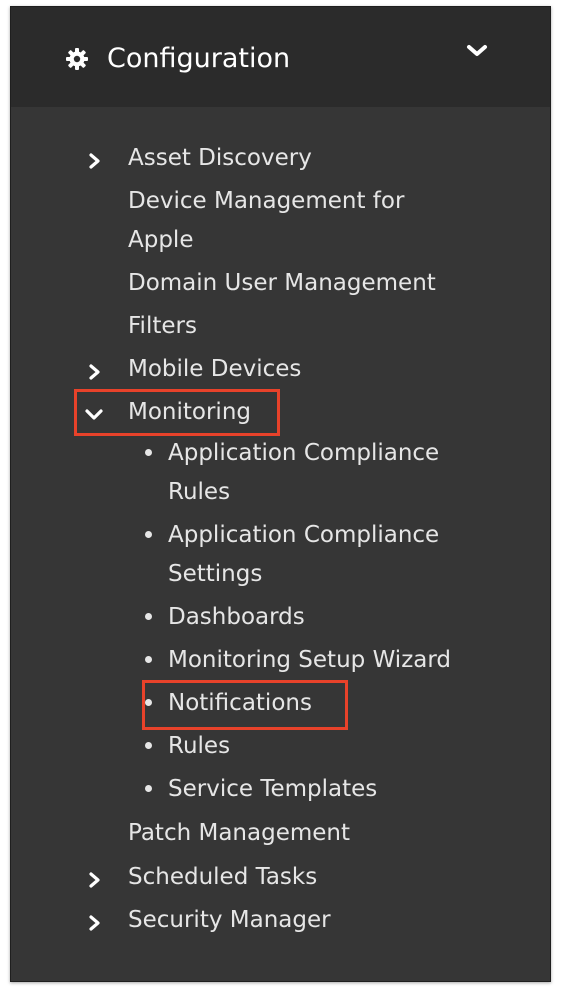  I want to click on panel-header: Configuration, so click(280, 57).